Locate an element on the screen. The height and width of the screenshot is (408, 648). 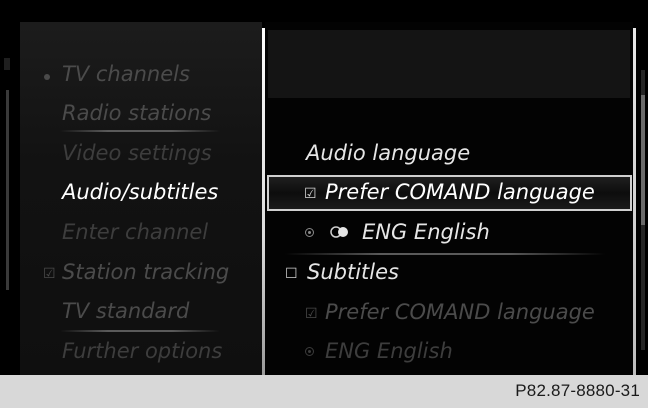
right-panel-edge is located at coordinates (634, 201).